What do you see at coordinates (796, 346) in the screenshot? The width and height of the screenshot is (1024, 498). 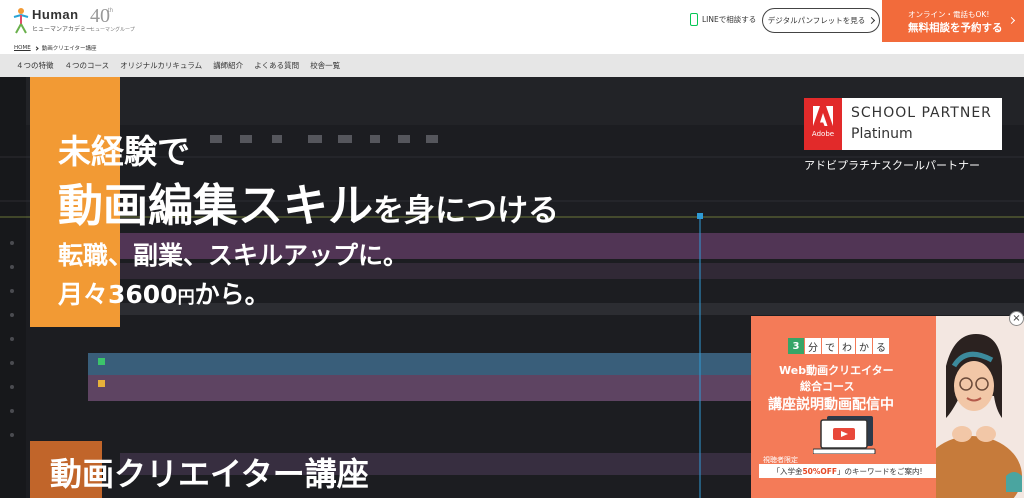 I see `badge-number: 3` at bounding box center [796, 346].